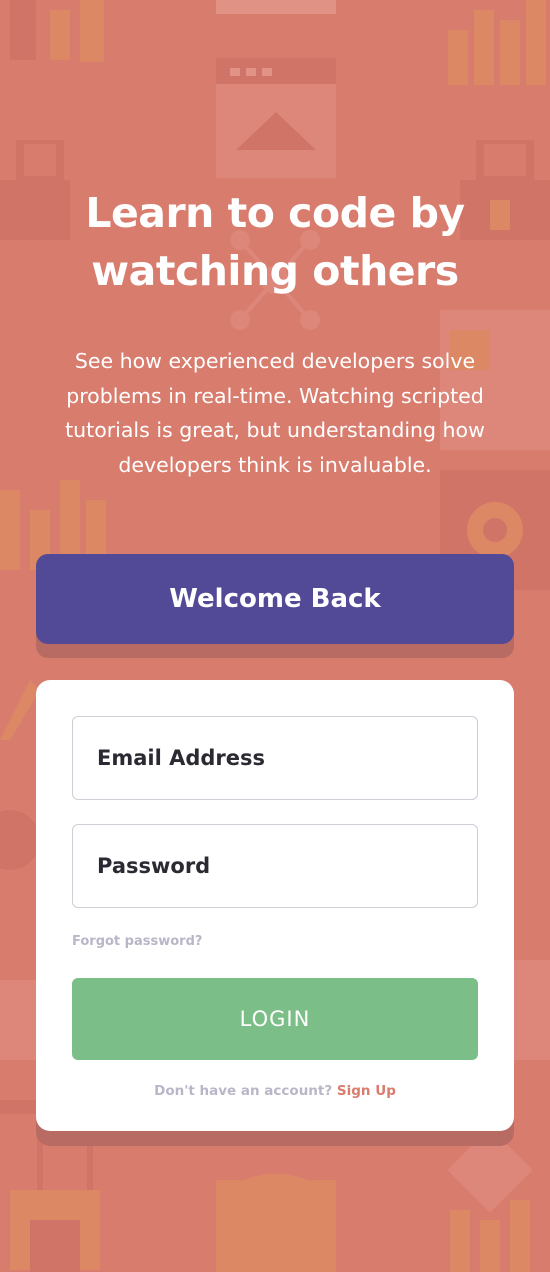 This screenshot has height=1272, width=550. What do you see at coordinates (275, 1019) in the screenshot?
I see `login-button: LOGIN` at bounding box center [275, 1019].